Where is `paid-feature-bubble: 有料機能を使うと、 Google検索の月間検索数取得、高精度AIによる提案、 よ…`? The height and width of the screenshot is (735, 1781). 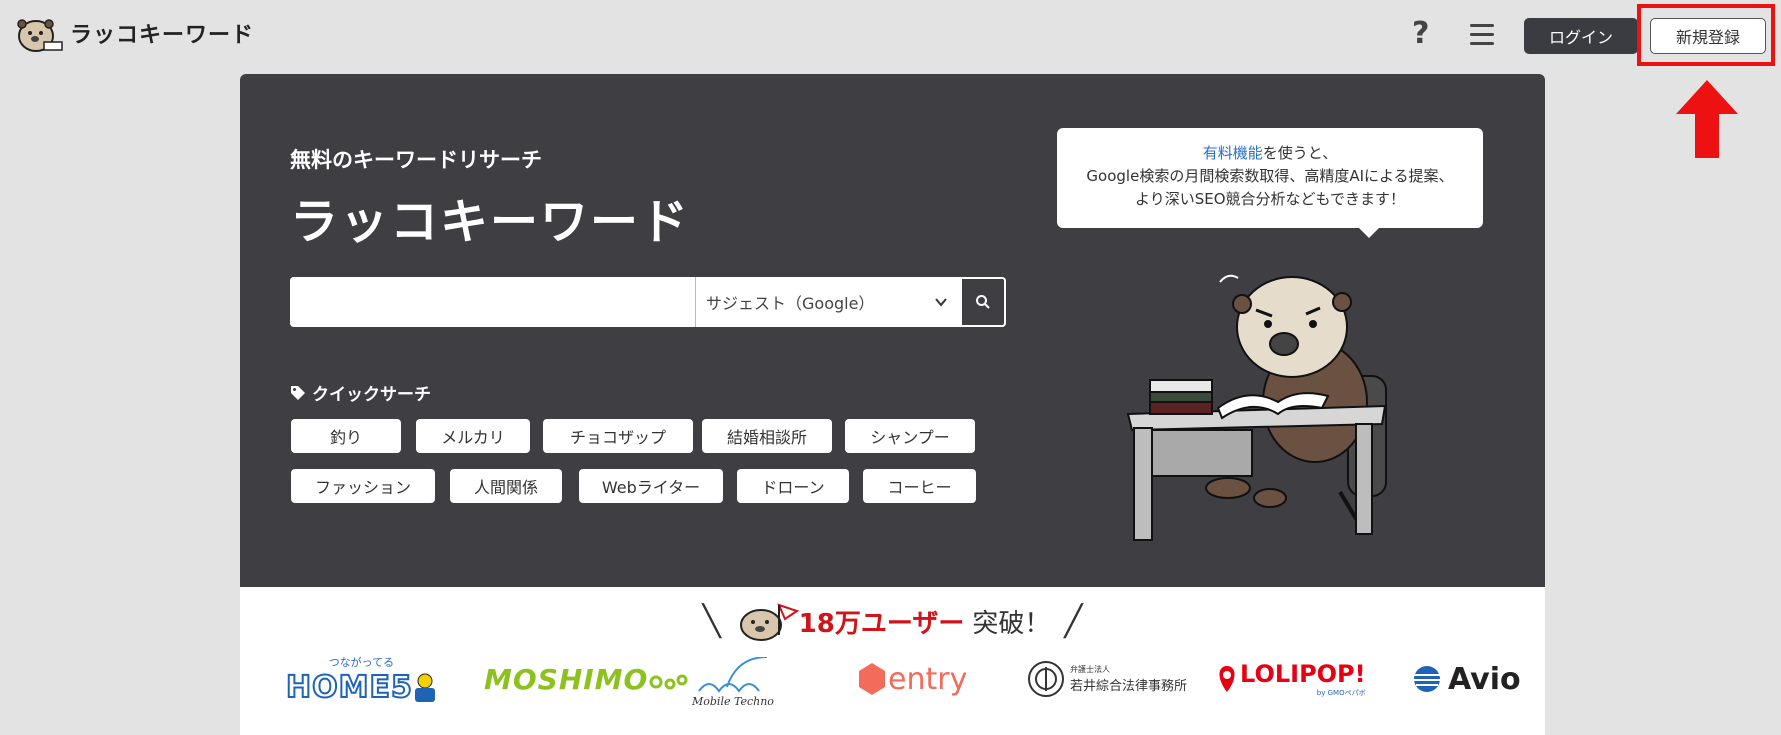
paid-feature-bubble: 有料機能を使うと、 Google検索の月間検索数取得、高精度AIによる提案、 よ… is located at coordinates (1270, 183).